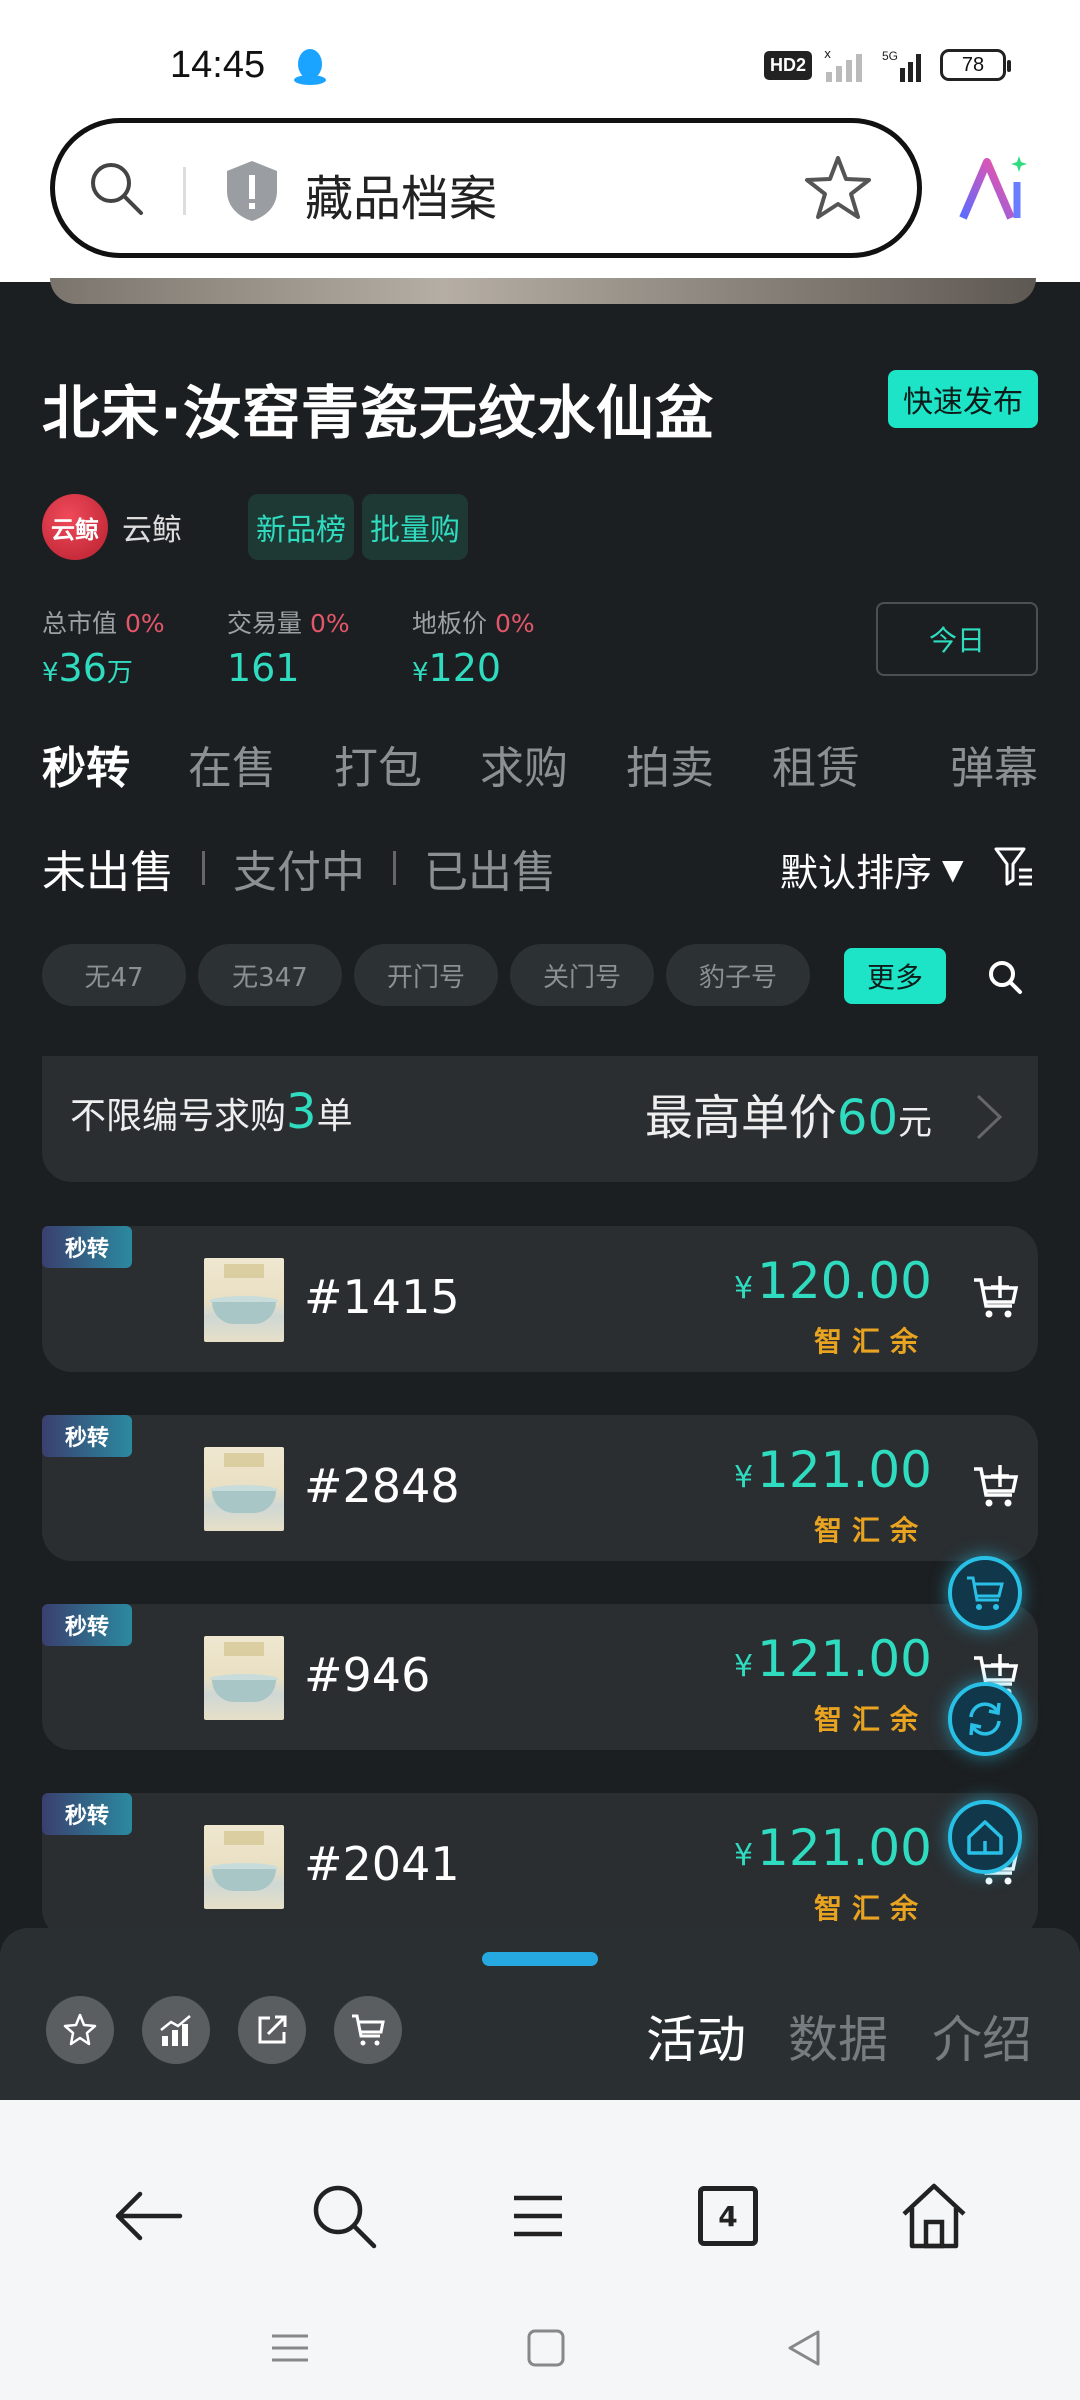 The image size is (1080, 2400). What do you see at coordinates (382, 1486) in the screenshot?
I see `item-number: #2848` at bounding box center [382, 1486].